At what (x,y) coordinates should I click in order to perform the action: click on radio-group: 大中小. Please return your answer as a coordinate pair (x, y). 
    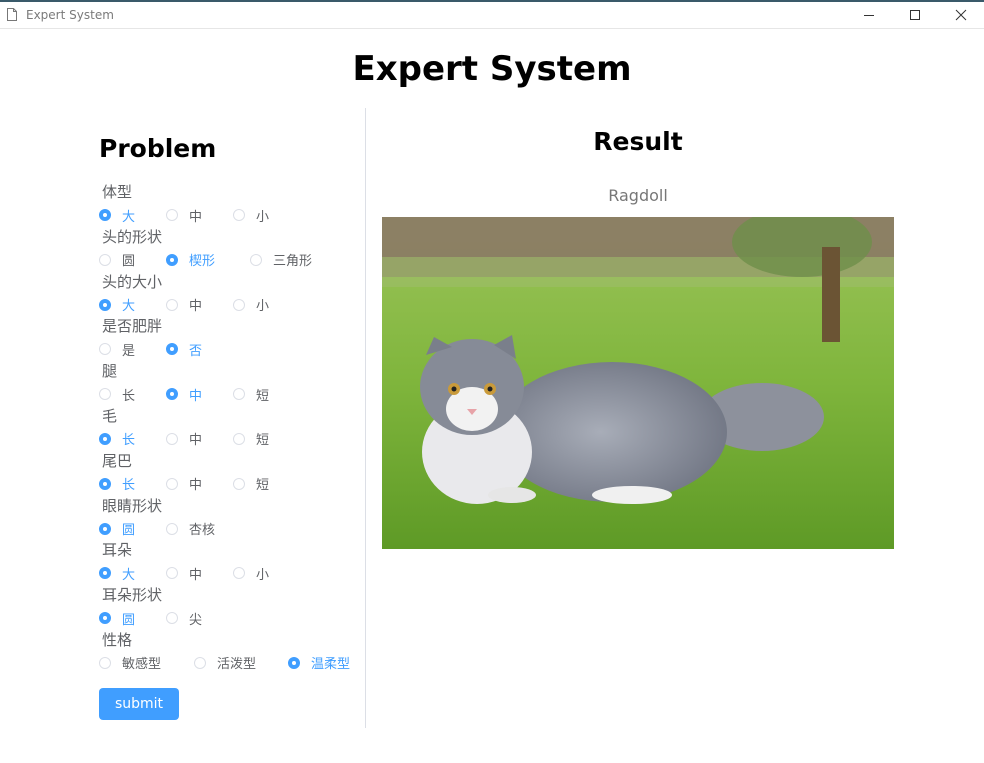
    Looking at the image, I should click on (234, 305).